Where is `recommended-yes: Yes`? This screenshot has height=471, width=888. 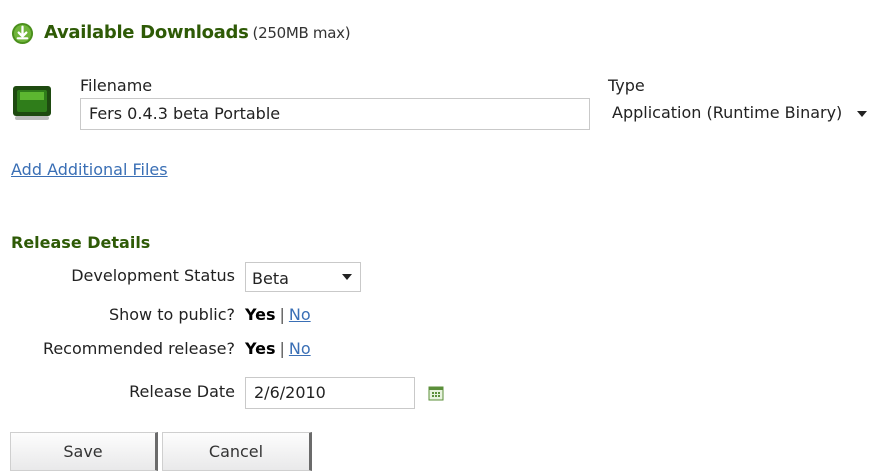
recommended-yes: Yes is located at coordinates (260, 348).